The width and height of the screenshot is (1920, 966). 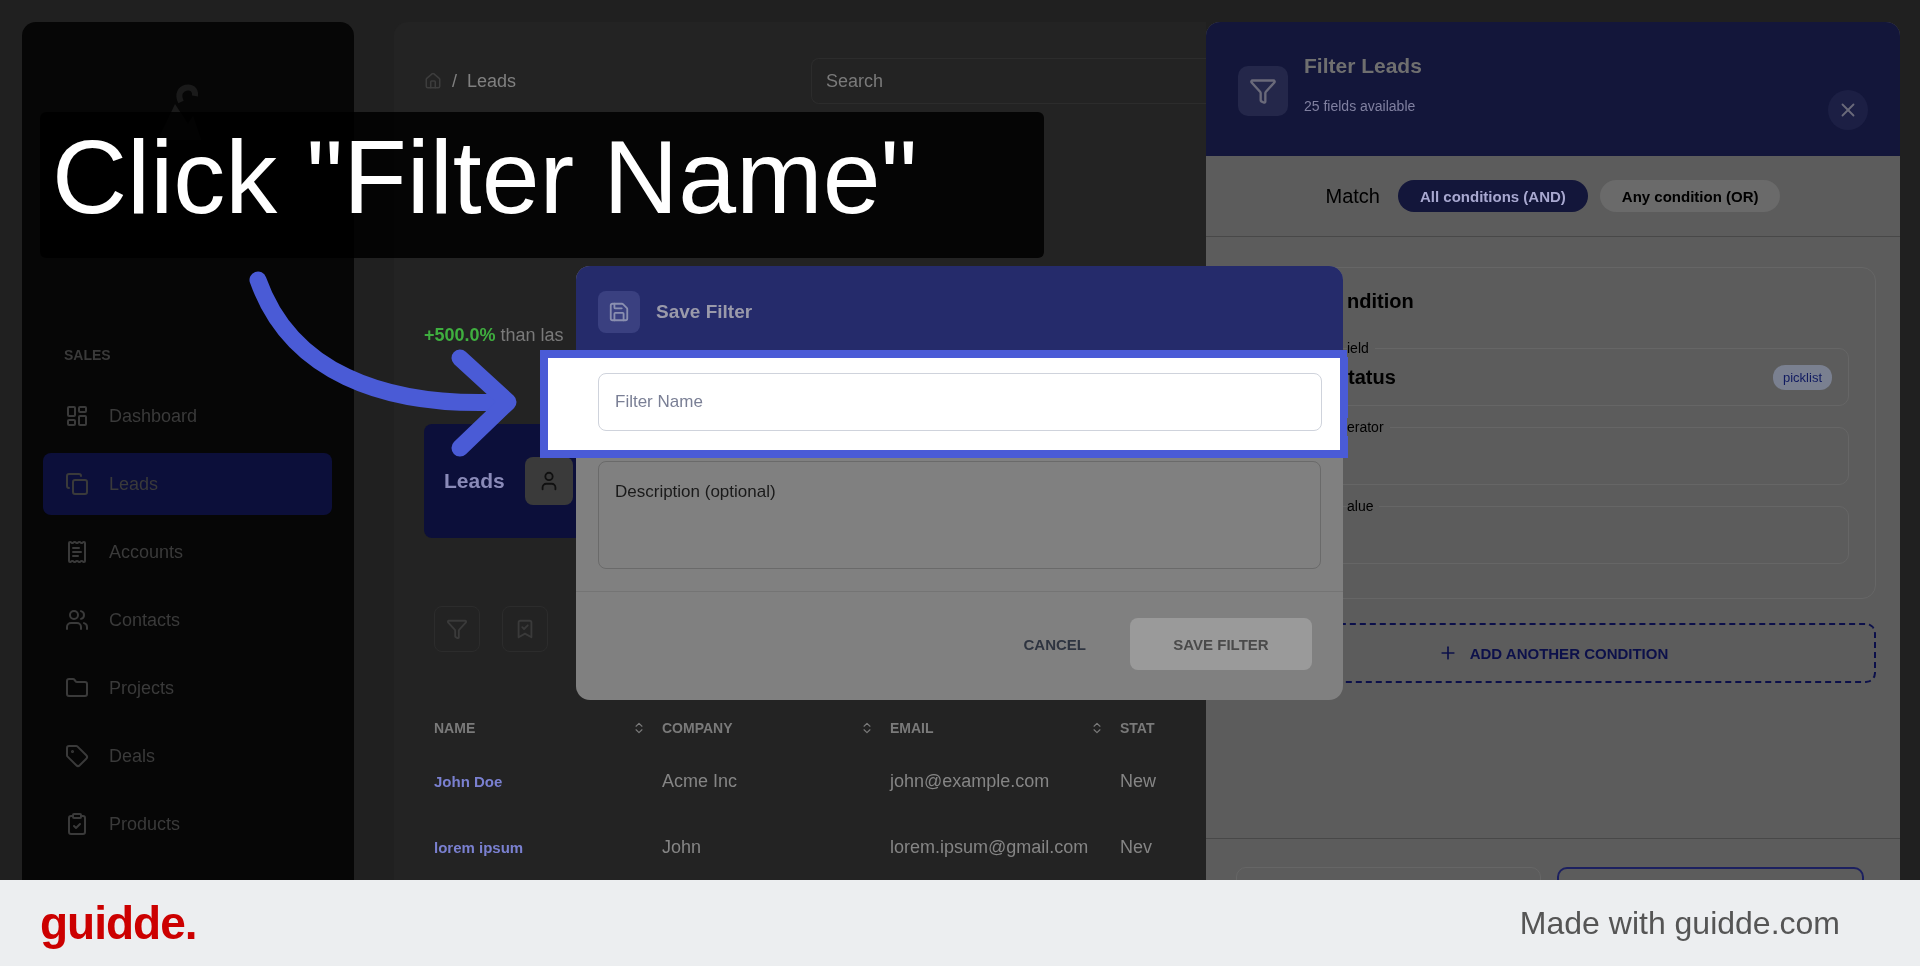 I want to click on table-cell-text: New, so click(x=1138, y=781).